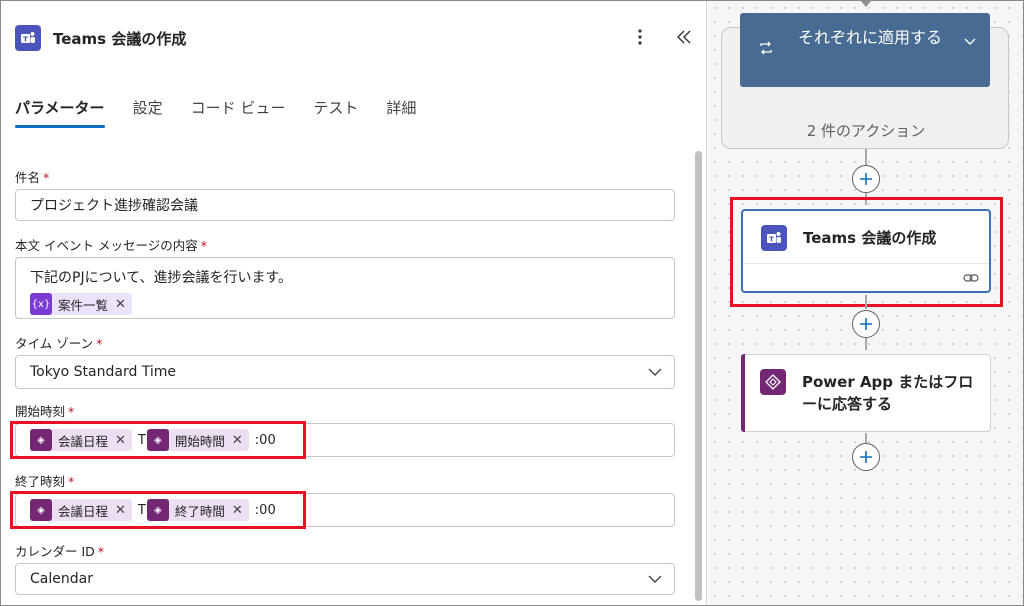 The height and width of the screenshot is (606, 1024). I want to click on group-action-count: 2 件のアクション, so click(866, 131).